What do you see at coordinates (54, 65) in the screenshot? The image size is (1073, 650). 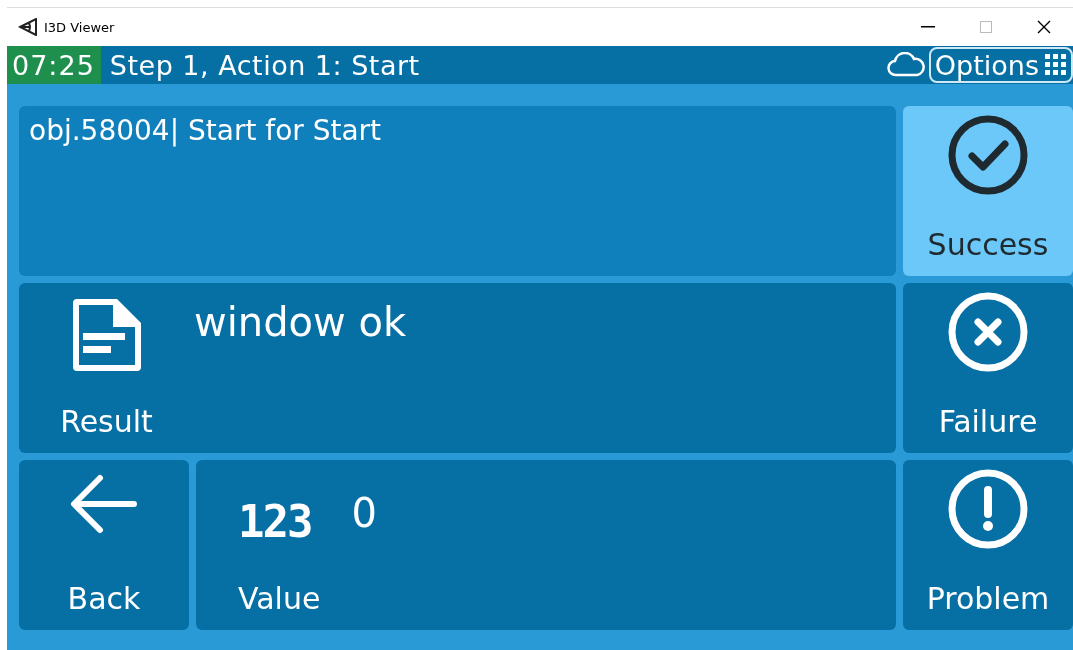 I see `timer: 07:25` at bounding box center [54, 65].